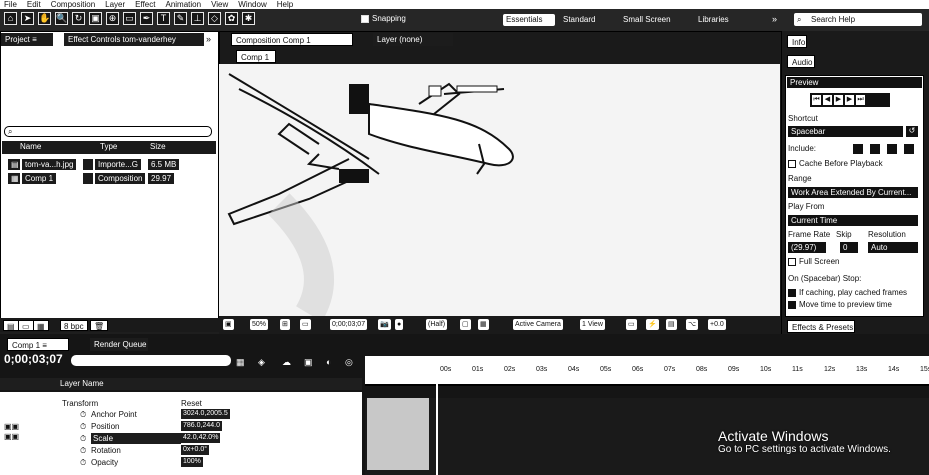  What do you see at coordinates (240, 362) in the screenshot?
I see `comp-flowchart-icon: ▦` at bounding box center [240, 362].